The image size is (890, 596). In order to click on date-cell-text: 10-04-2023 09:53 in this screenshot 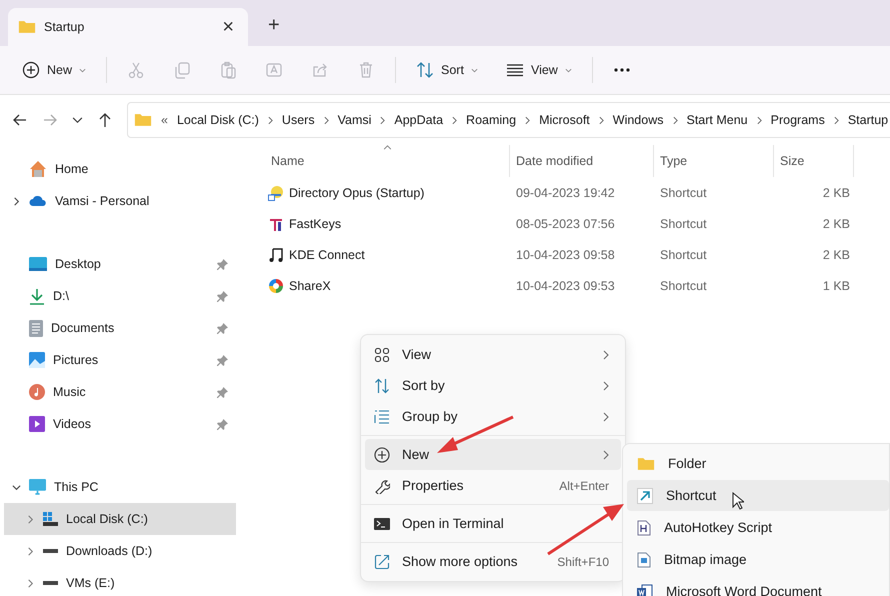, I will do `click(565, 285)`.